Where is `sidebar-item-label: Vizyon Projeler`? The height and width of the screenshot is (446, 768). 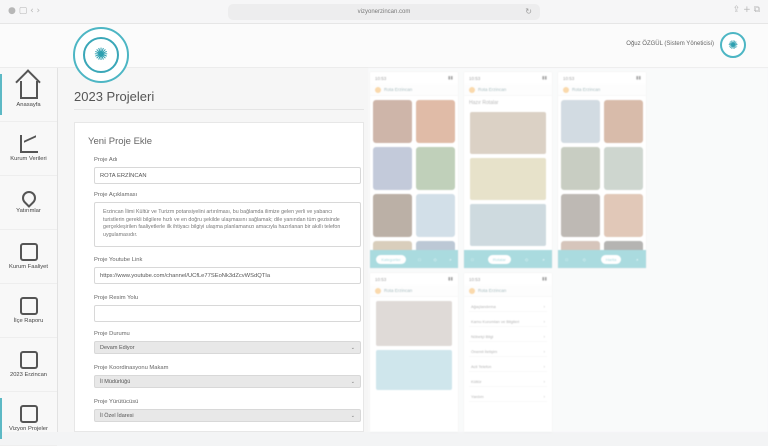 sidebar-item-label: Vizyon Projeler is located at coordinates (28, 429).